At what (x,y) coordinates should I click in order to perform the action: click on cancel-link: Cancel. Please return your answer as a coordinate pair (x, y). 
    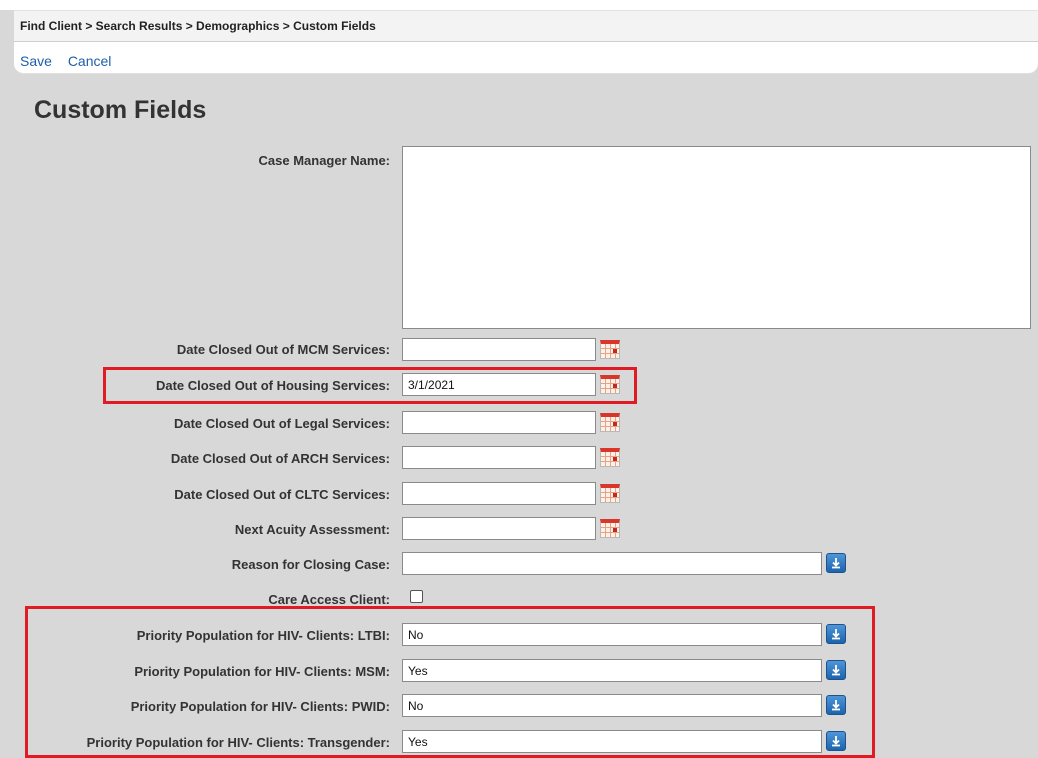
    Looking at the image, I should click on (90, 61).